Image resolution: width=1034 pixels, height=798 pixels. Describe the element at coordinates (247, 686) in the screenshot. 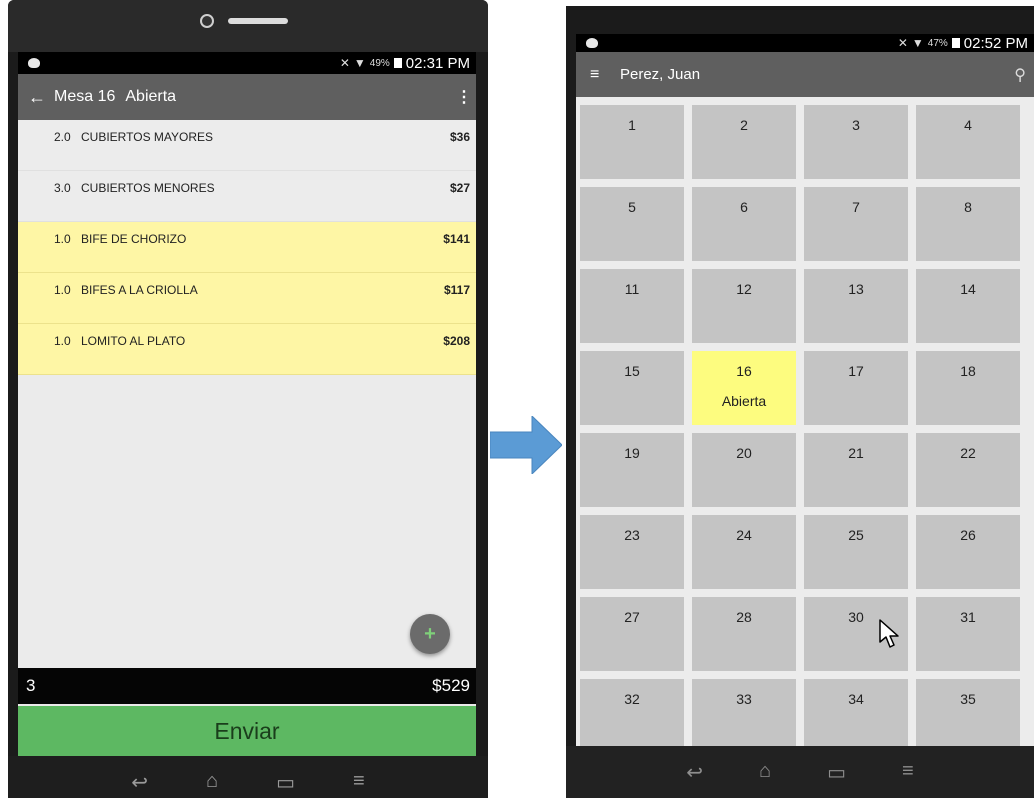

I see `totals-bar: 3 $529` at that location.